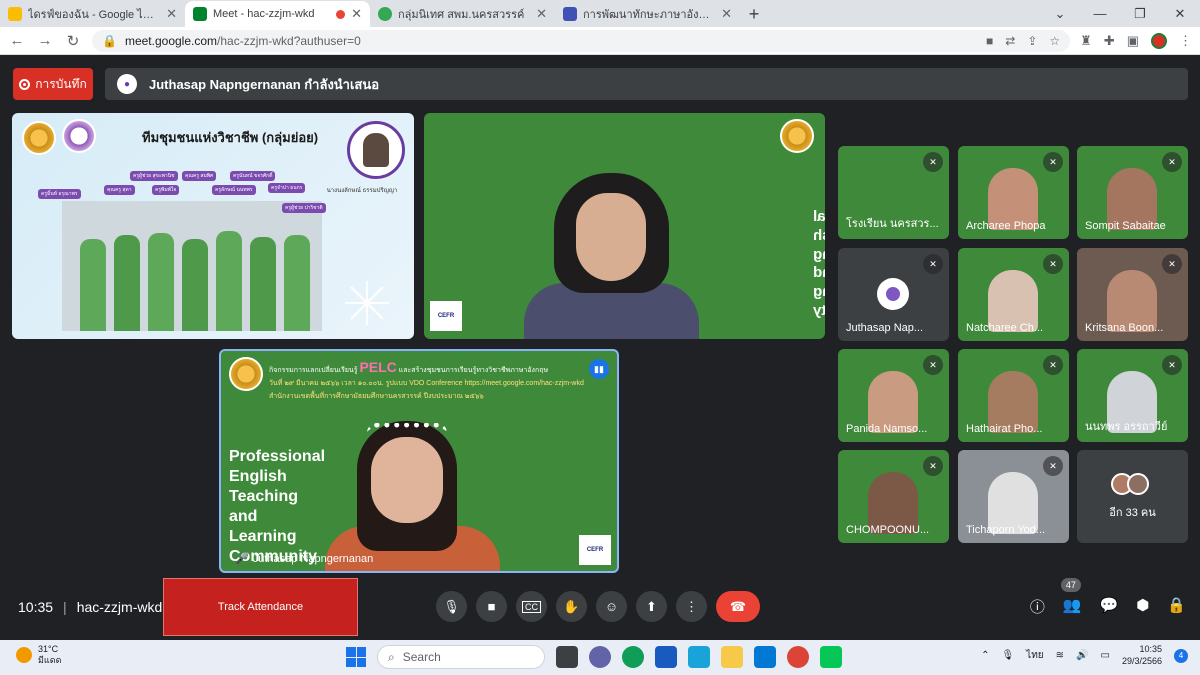 The image size is (1200, 675). I want to click on camera-in-use-icon: ■, so click(989, 41).